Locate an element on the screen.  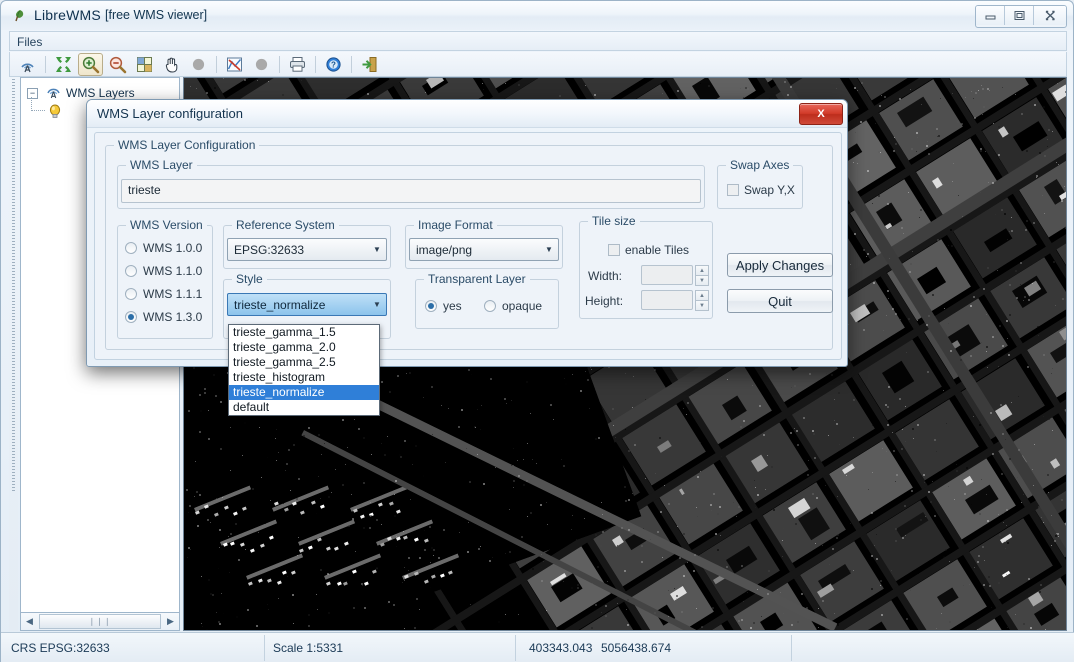
swap-yx-checkbox-row: Swap Y,X is located at coordinates (761, 190).